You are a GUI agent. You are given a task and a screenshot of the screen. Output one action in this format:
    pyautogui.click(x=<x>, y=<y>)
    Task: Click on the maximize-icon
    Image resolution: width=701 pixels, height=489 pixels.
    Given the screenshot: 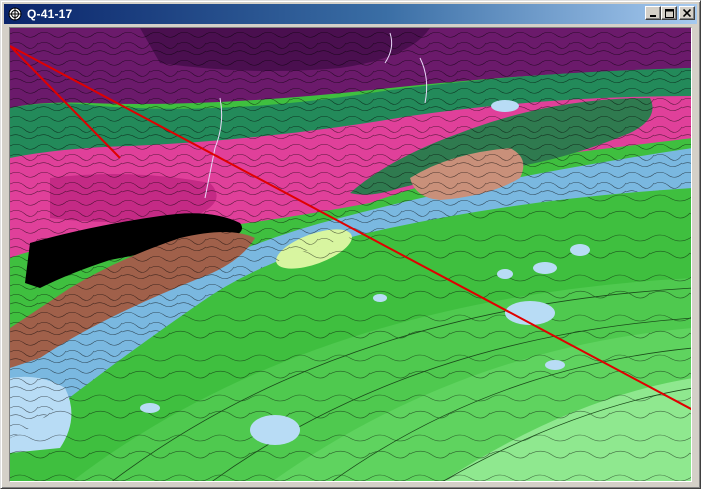 What is the action you would take?
    pyautogui.click(x=669, y=13)
    